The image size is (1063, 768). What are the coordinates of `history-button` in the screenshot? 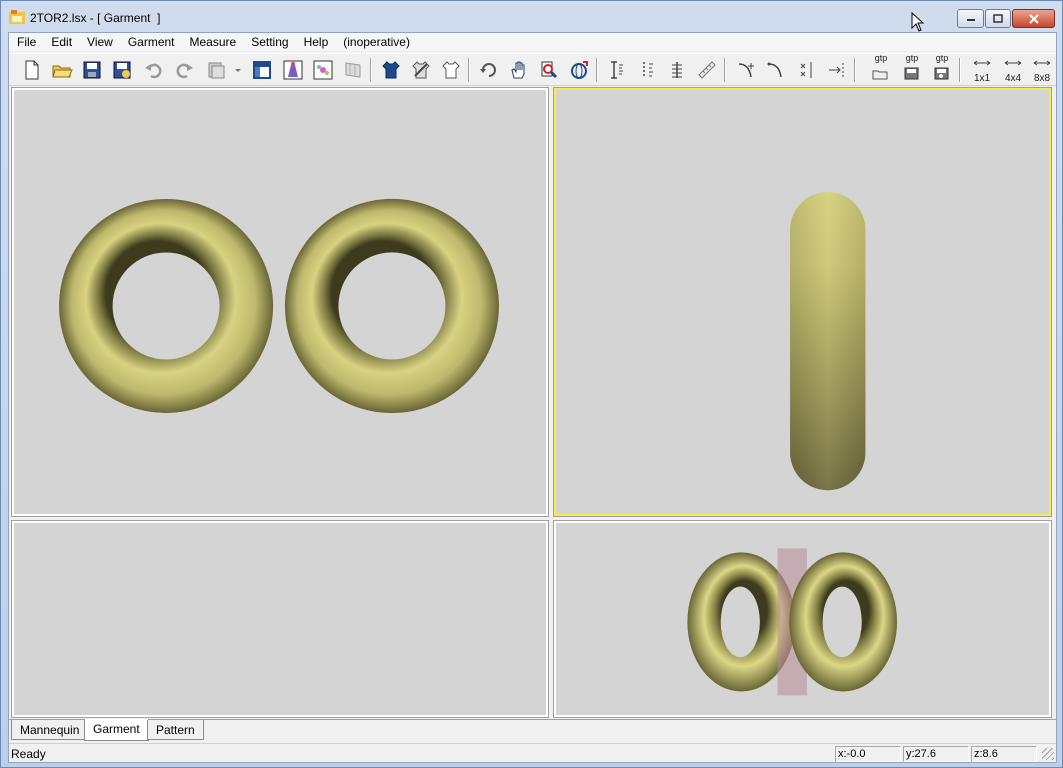 It's located at (216, 70).